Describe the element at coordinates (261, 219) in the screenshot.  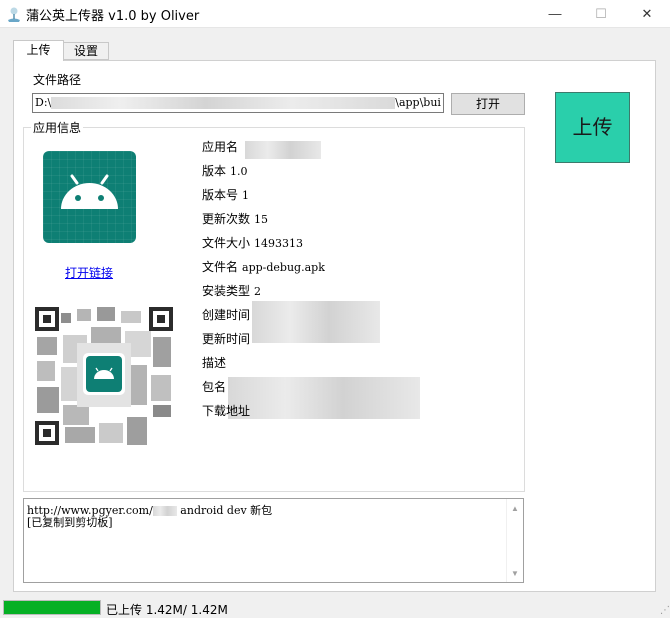
I see `info-value: 15` at that location.